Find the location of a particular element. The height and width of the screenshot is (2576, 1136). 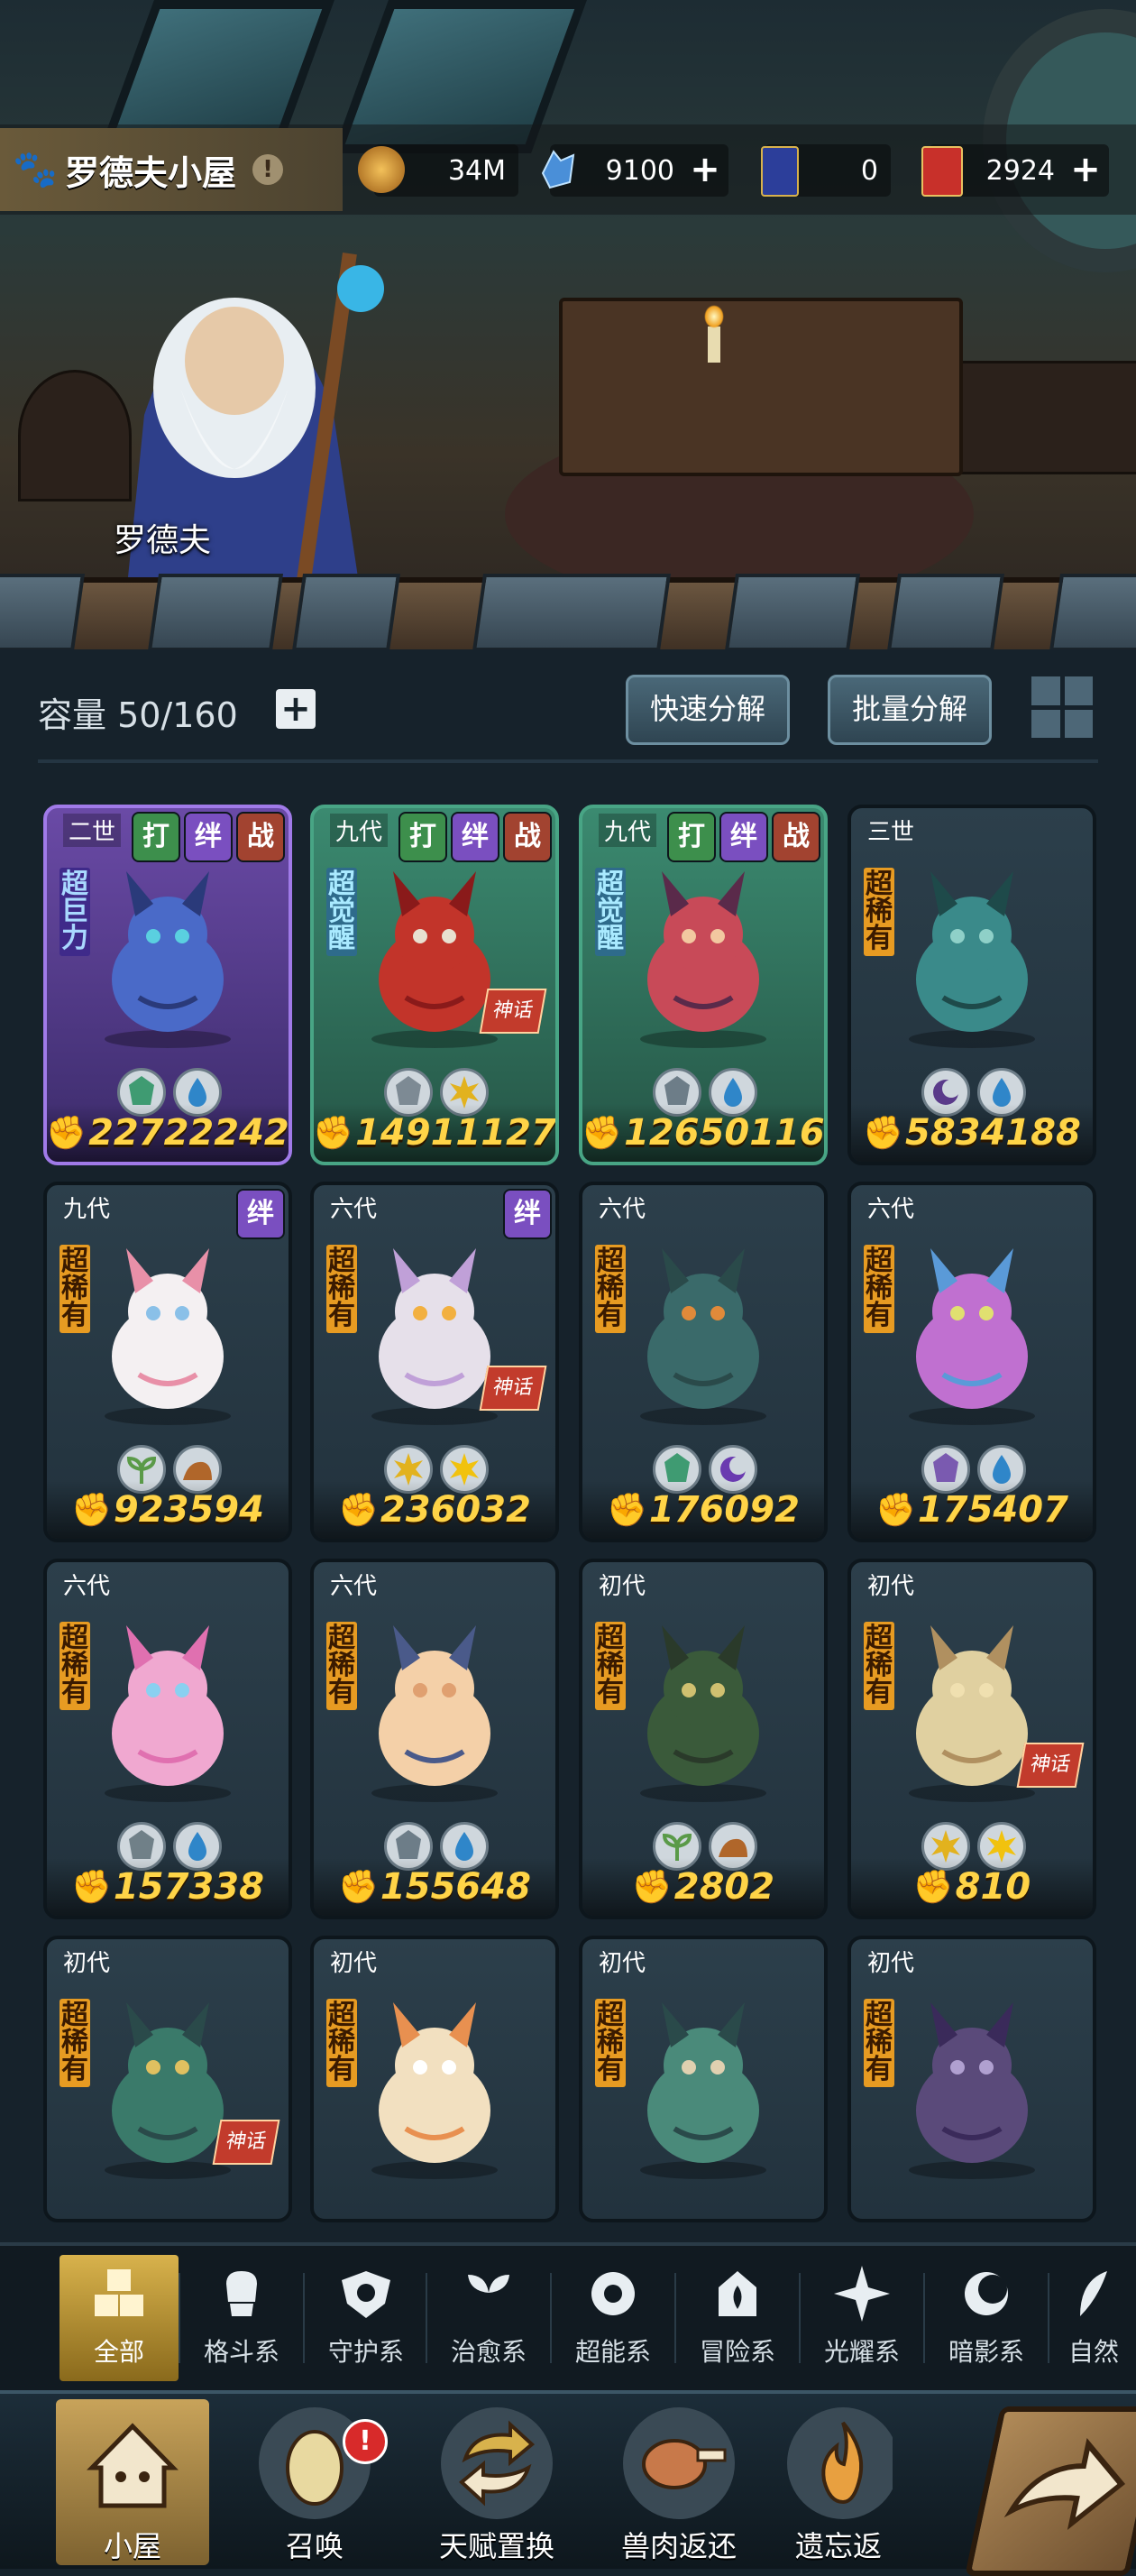

crystal-icon is located at coordinates (558, 170).